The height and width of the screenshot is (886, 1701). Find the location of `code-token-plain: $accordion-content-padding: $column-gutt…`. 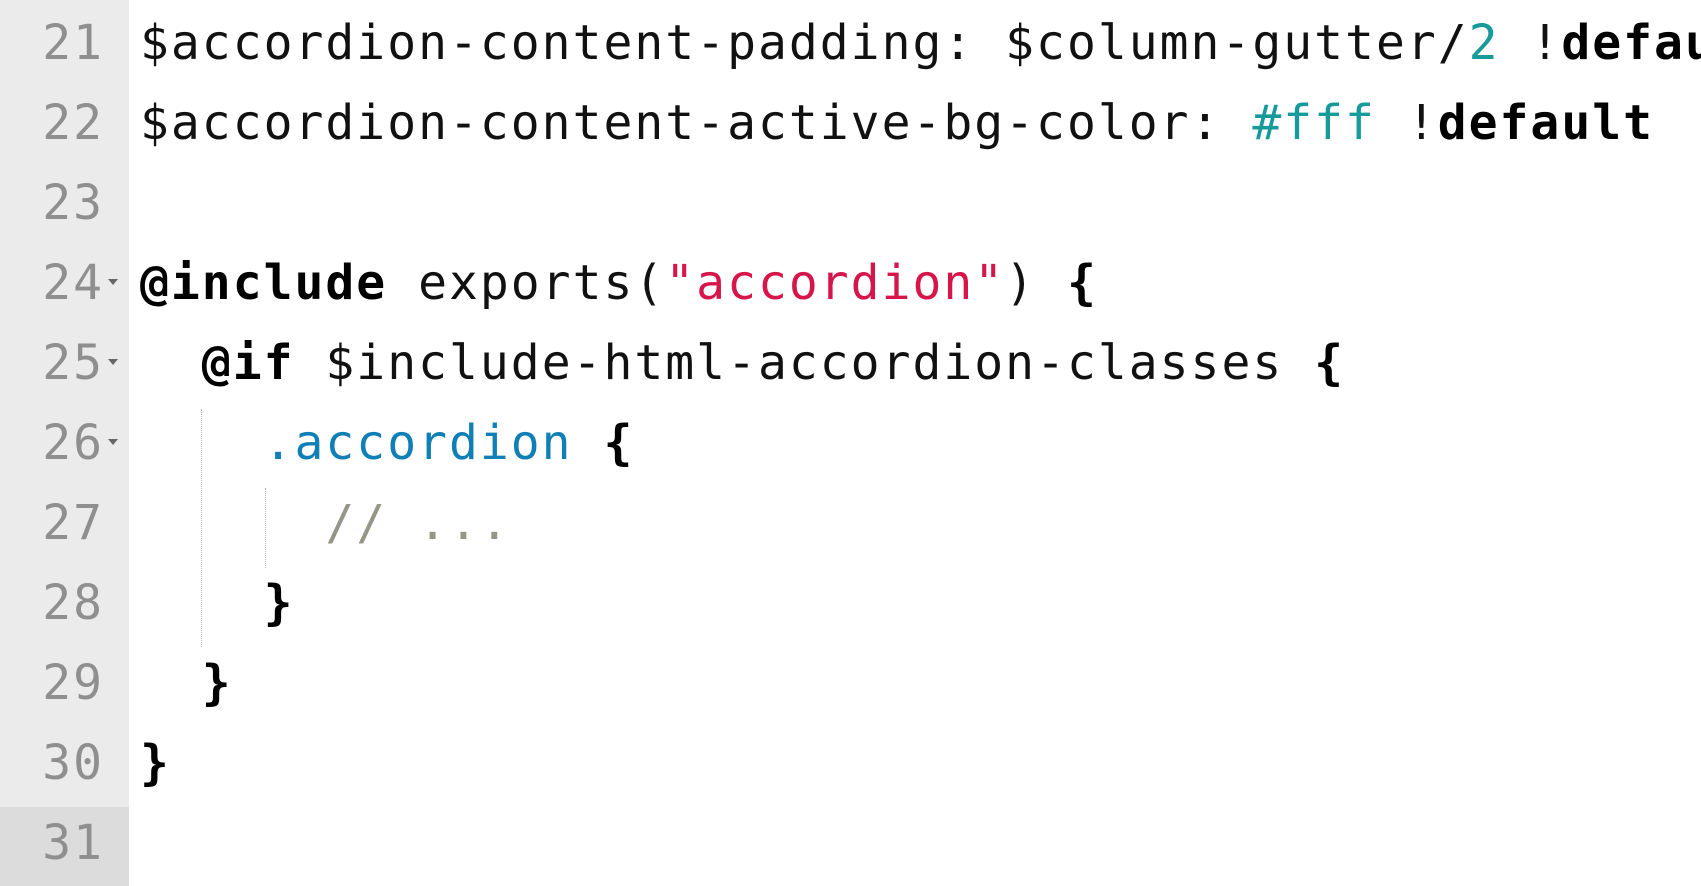

code-token-plain: $accordion-content-padding: $column-gutt… is located at coordinates (804, 43).